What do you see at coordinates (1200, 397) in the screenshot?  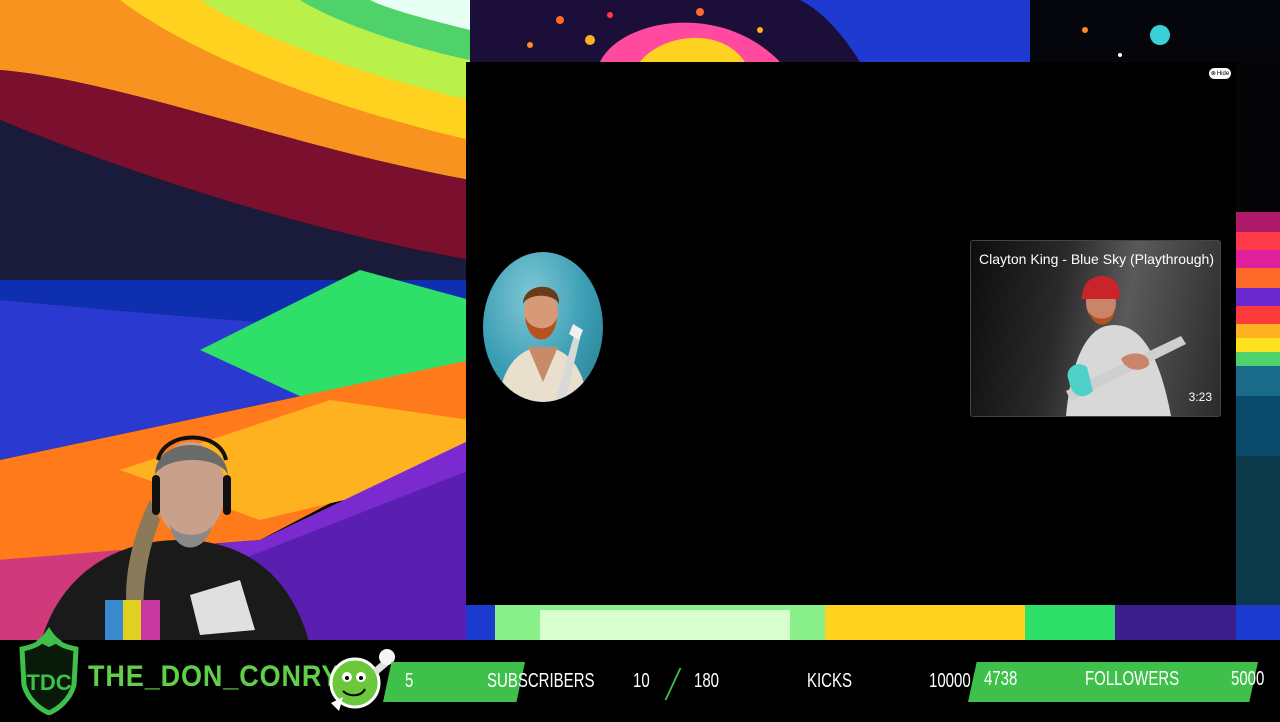 I see `video-duration: 3:23` at bounding box center [1200, 397].